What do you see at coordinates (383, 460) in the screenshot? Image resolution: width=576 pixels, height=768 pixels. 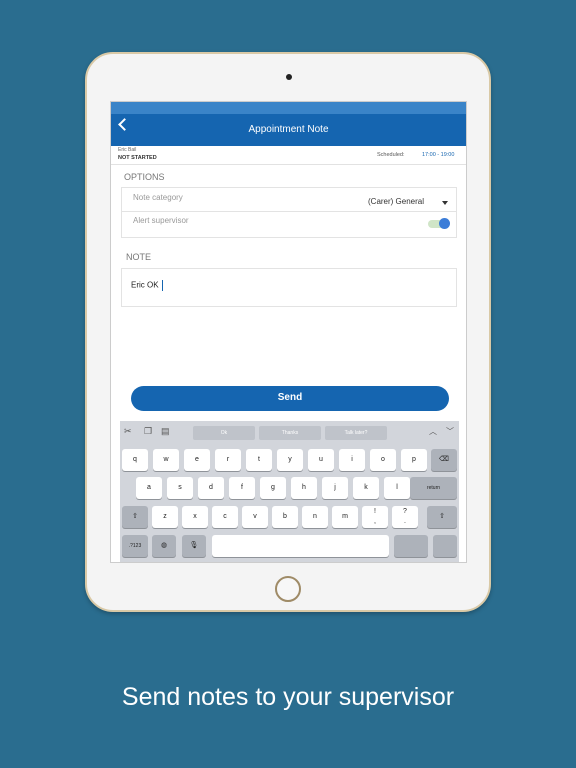 I see `key-o: o` at bounding box center [383, 460].